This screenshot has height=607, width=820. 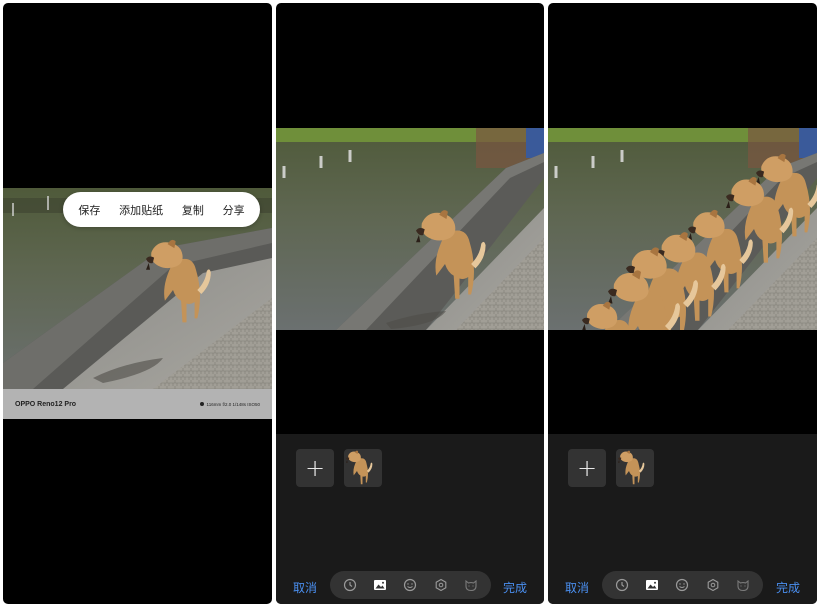 I want to click on copy-menu-item: 复制, so click(x=193, y=210).